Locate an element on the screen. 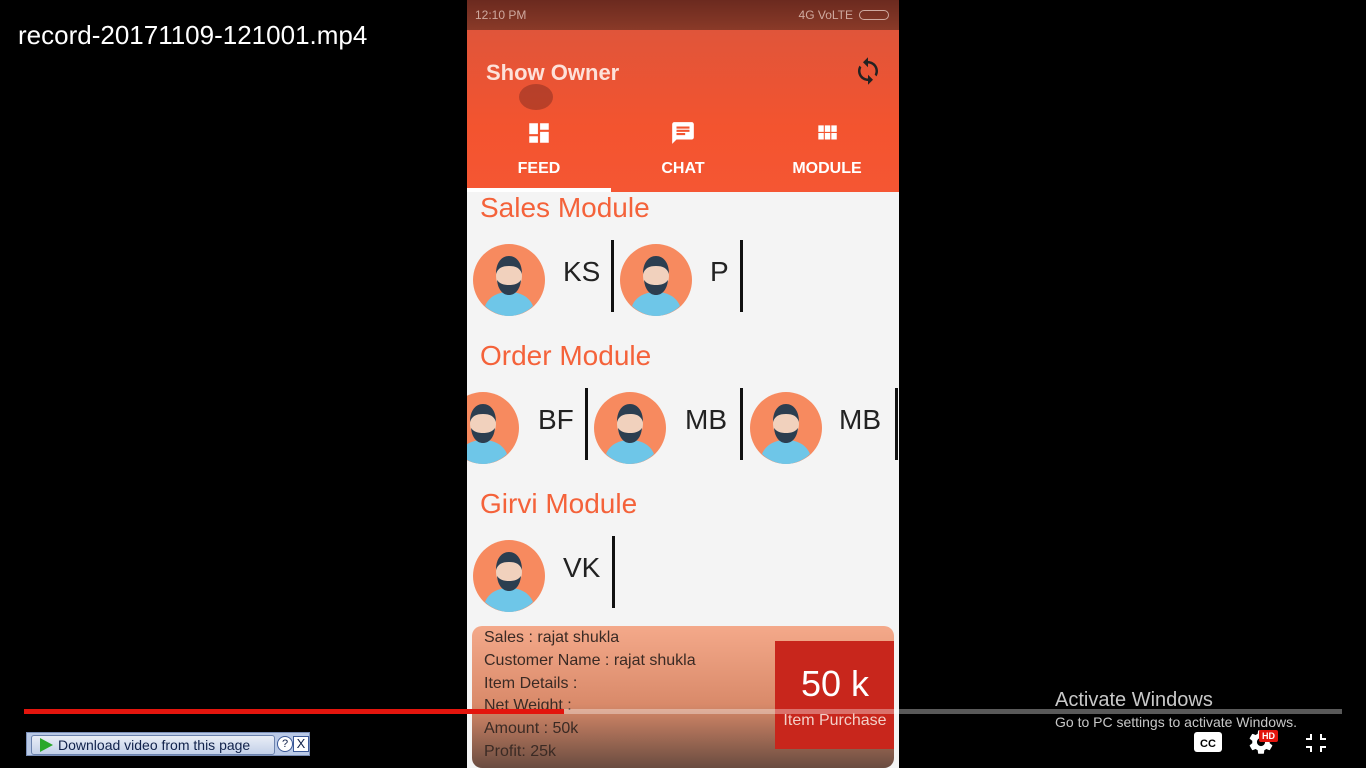  module-title-order: Order Module is located at coordinates (566, 355).